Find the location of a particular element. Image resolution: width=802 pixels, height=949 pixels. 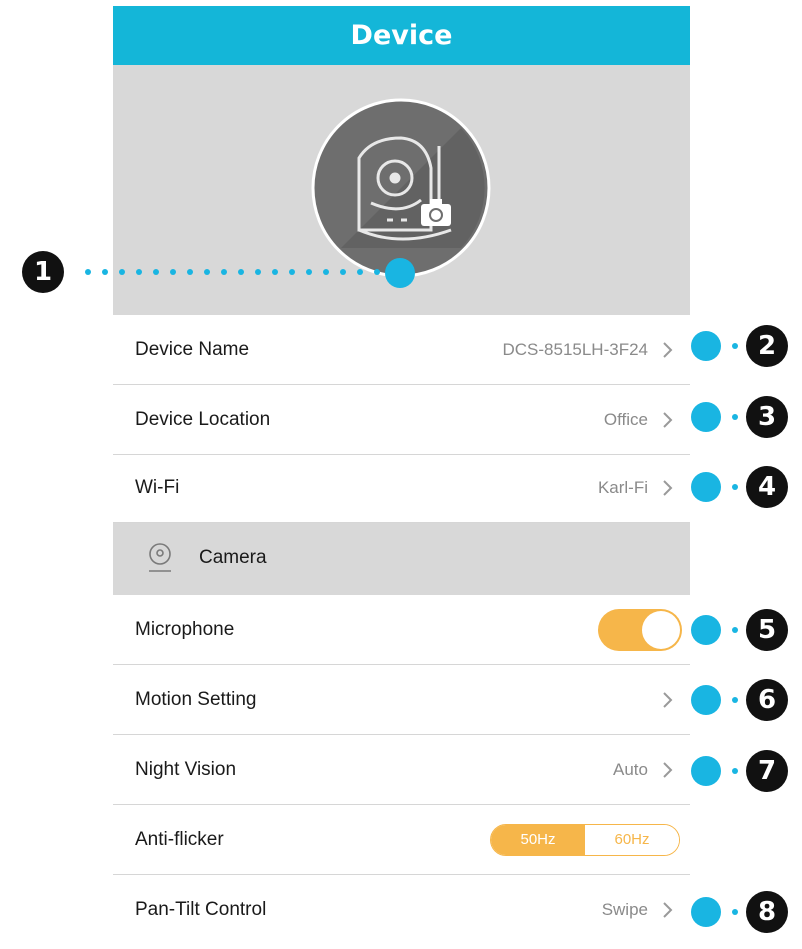

callout-badge-7: 7 is located at coordinates (767, 771).